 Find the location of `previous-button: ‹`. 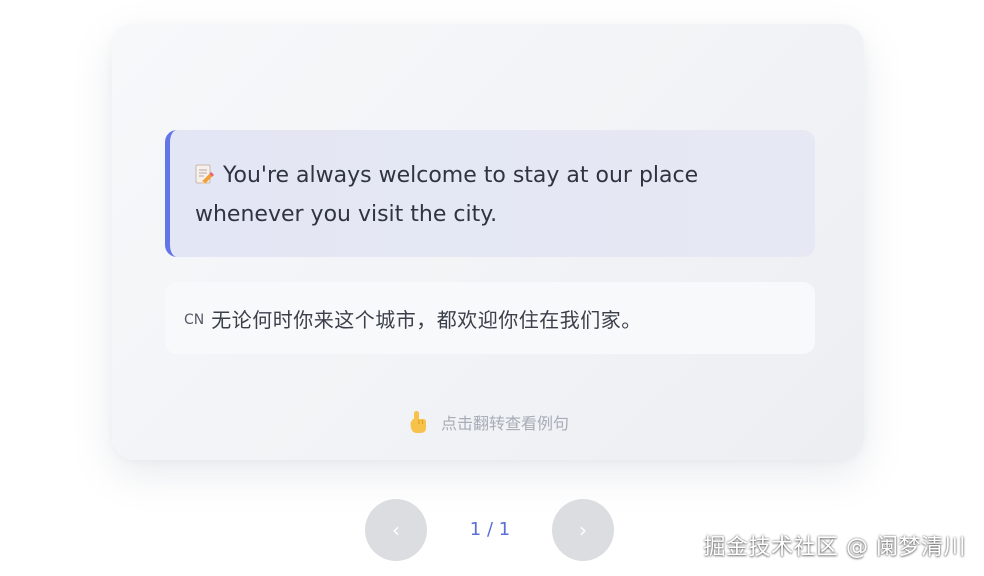

previous-button: ‹ is located at coordinates (396, 530).